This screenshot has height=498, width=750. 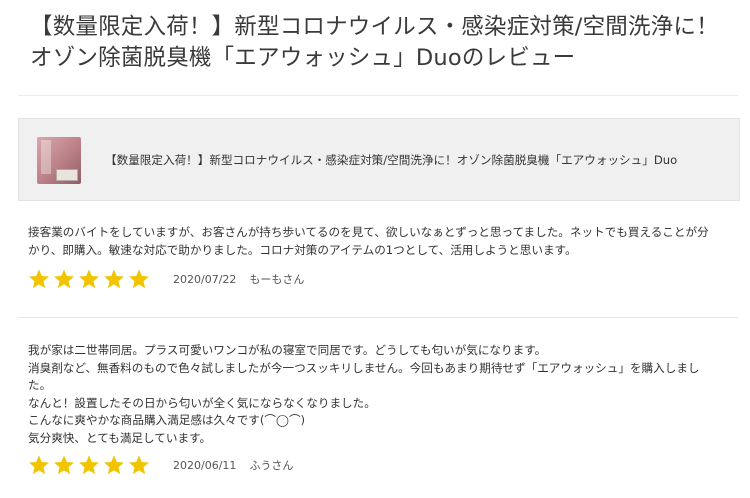 What do you see at coordinates (277, 279) in the screenshot?
I see `review-author: もーもさん` at bounding box center [277, 279].